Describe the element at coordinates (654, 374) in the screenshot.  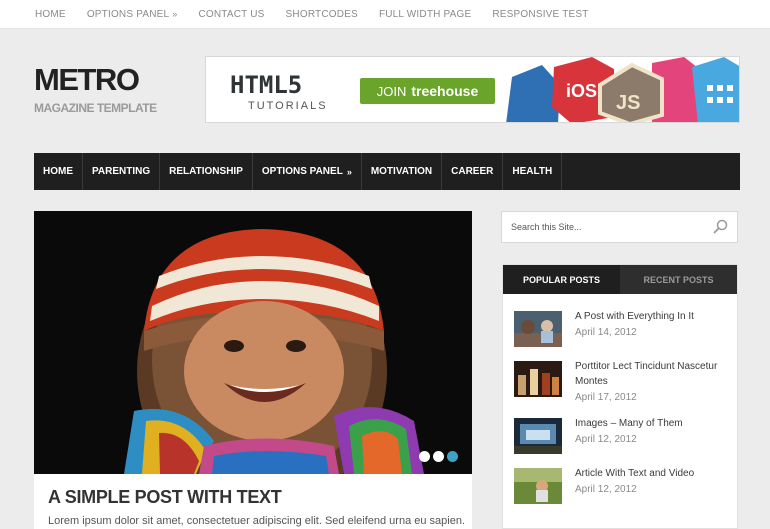
I see `post-link: Porttitor Lect Tincidunt Nascetur Montes` at that location.